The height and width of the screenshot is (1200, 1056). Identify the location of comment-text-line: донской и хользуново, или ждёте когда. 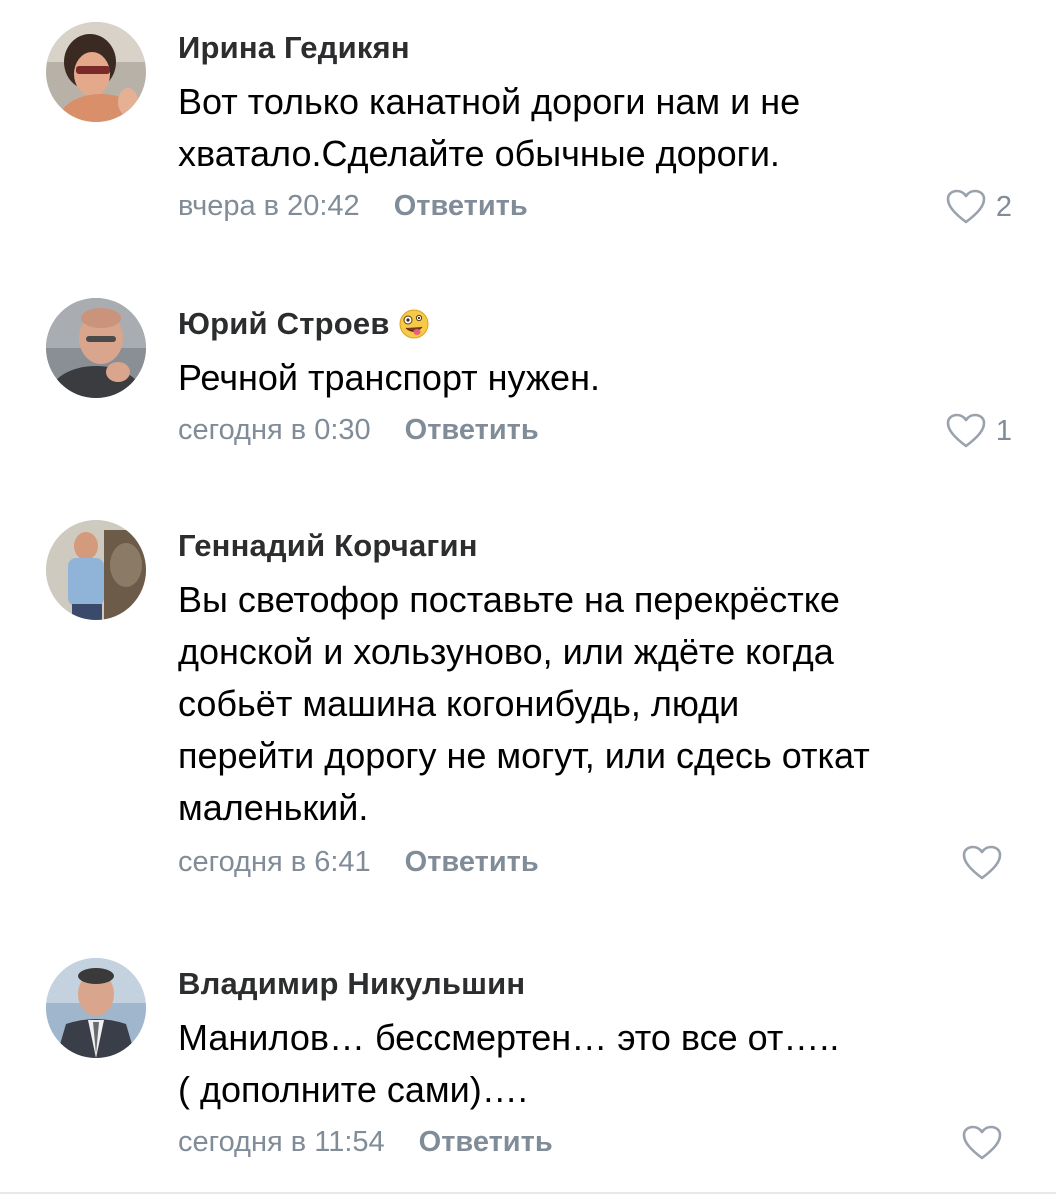
(506, 651).